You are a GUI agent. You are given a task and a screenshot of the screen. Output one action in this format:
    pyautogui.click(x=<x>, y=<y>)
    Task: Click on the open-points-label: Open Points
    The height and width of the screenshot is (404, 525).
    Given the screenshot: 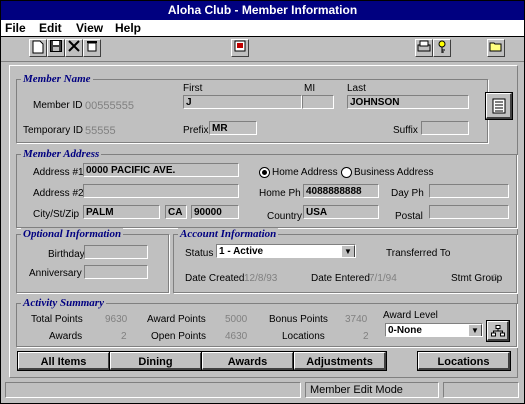 What is the action you would take?
    pyautogui.click(x=179, y=336)
    